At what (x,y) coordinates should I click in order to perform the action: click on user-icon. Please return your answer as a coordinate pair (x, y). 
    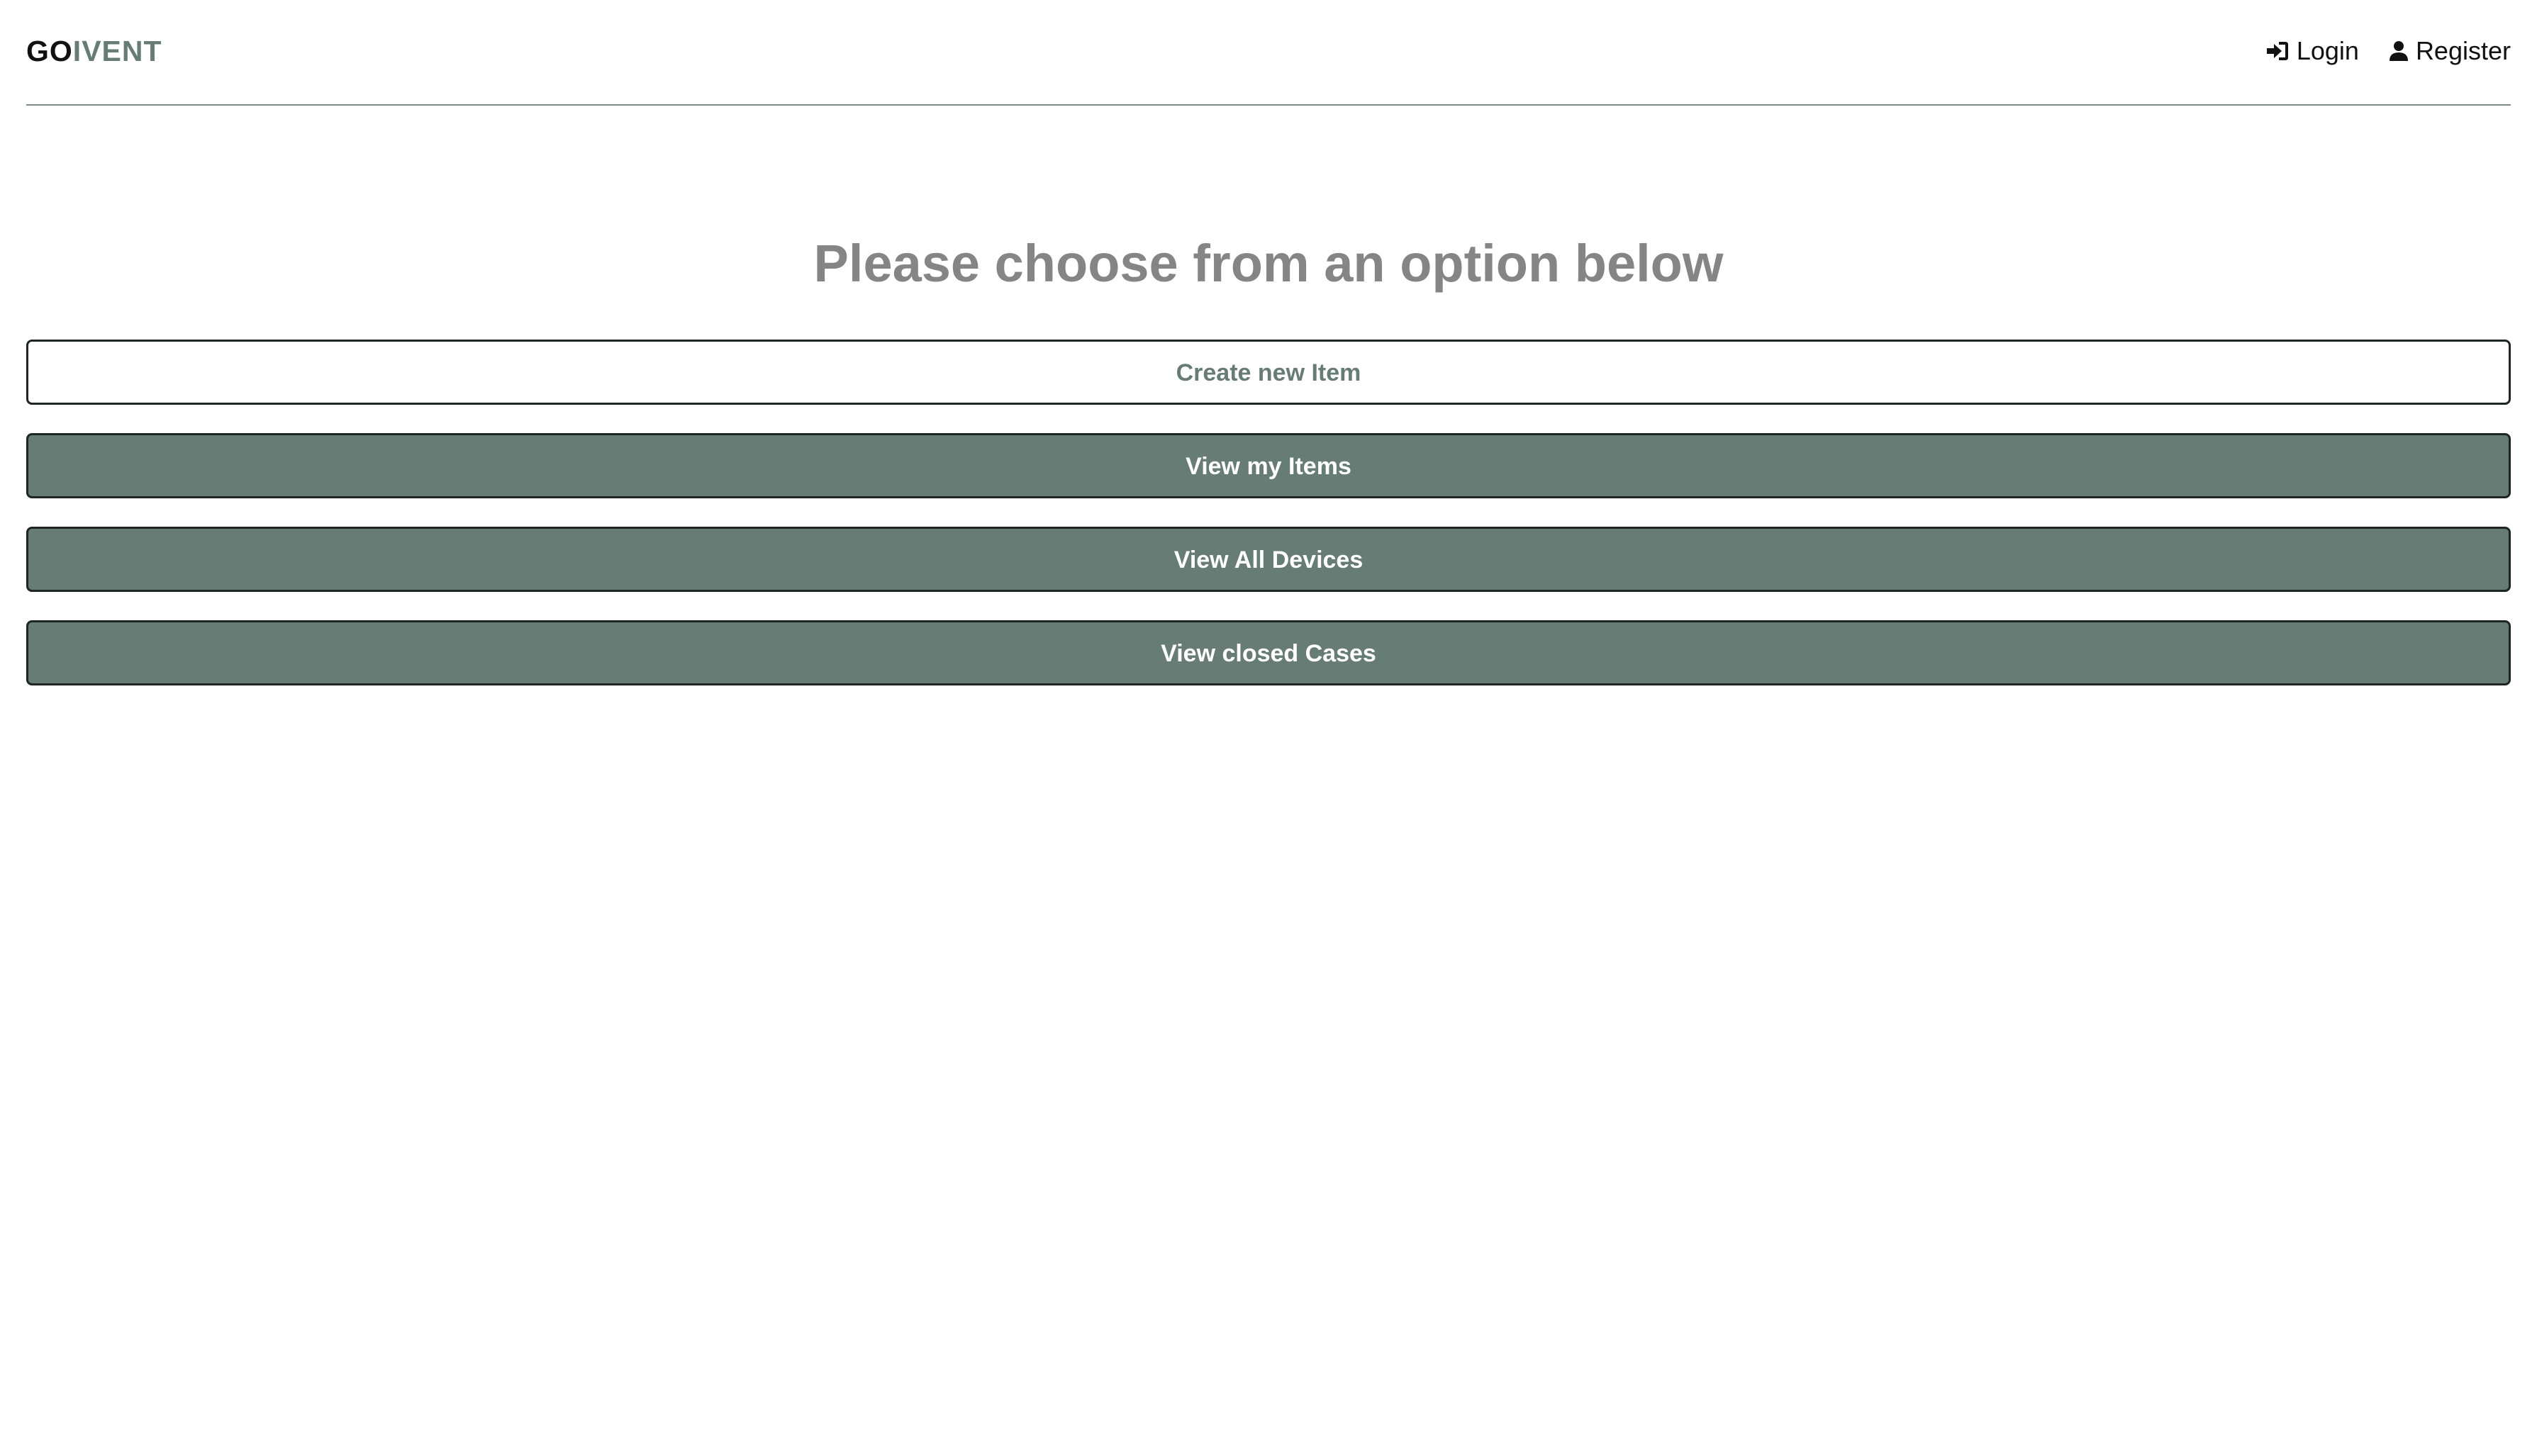
    Looking at the image, I should click on (2399, 51).